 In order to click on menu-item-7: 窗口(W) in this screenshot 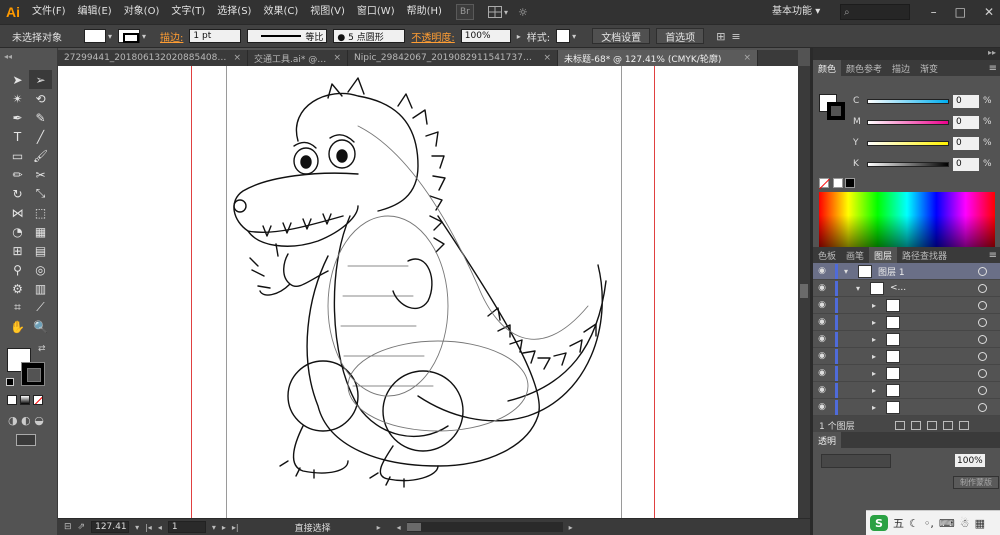, I will do `click(376, 12)`.